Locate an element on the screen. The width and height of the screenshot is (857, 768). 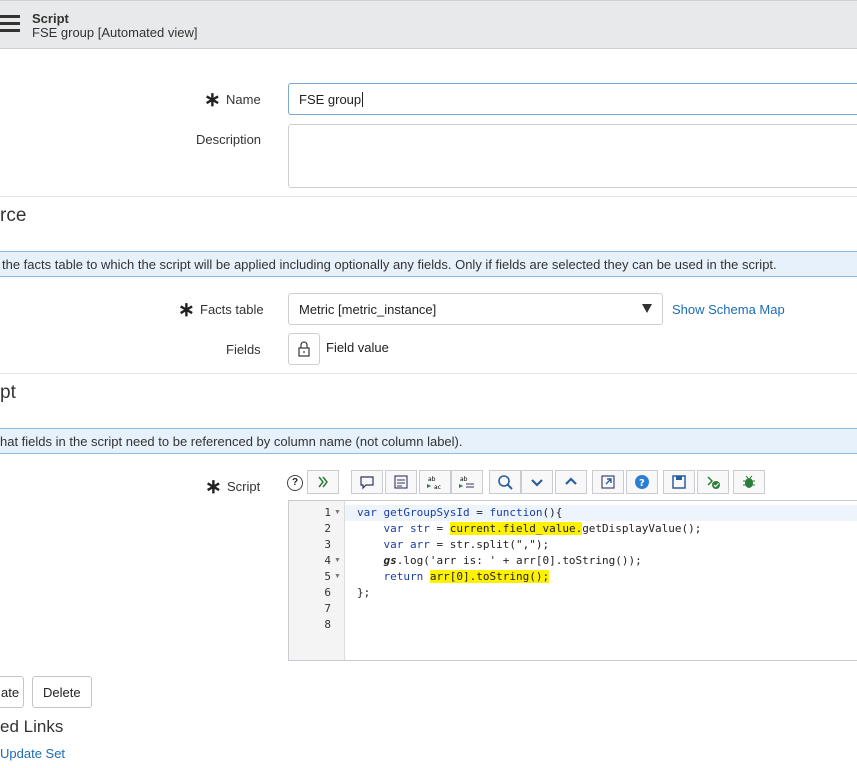
code-token: = str.split(","); is located at coordinates (489, 544).